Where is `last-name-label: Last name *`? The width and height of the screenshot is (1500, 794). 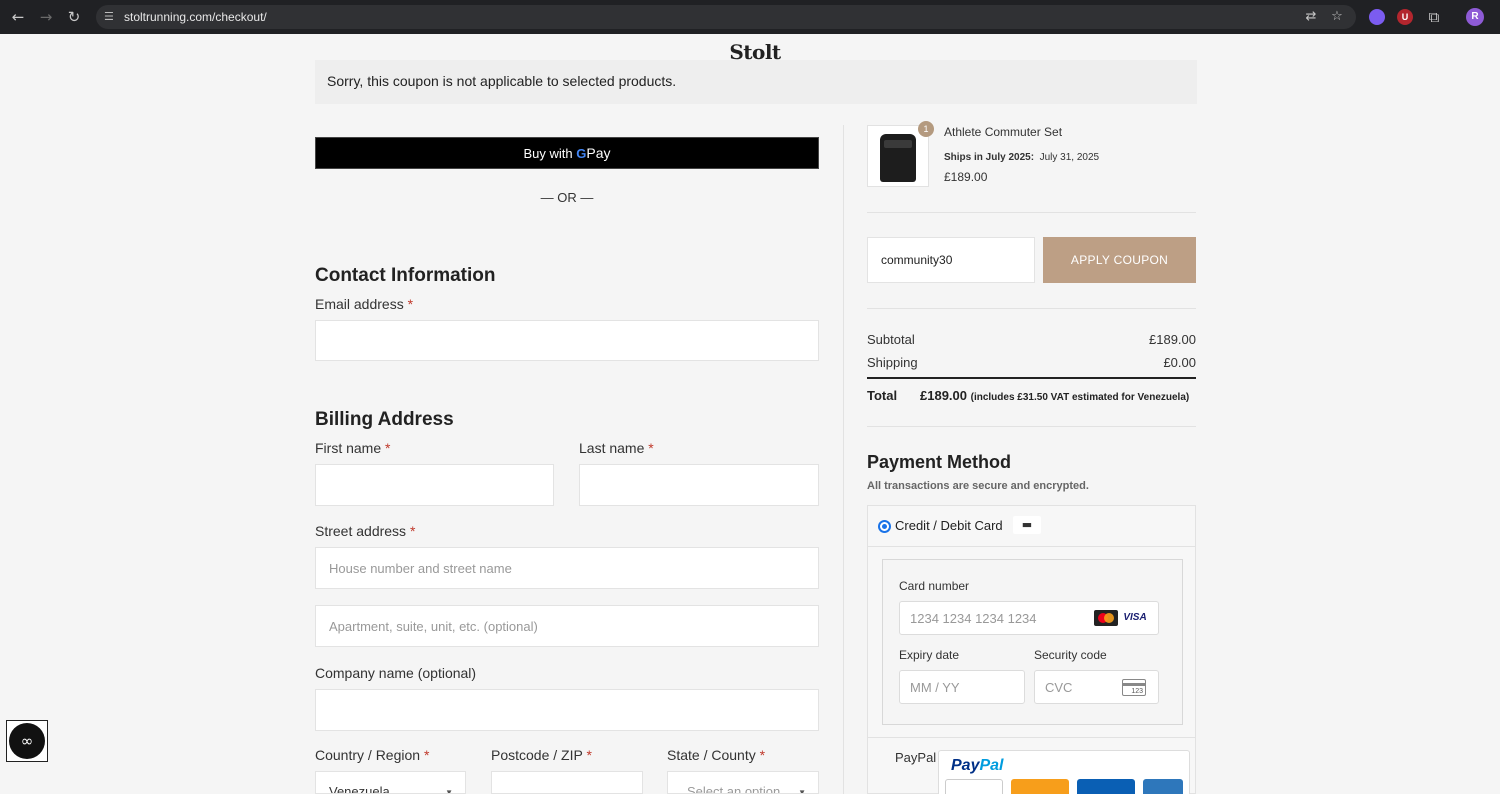
last-name-label: Last name * is located at coordinates (616, 448).